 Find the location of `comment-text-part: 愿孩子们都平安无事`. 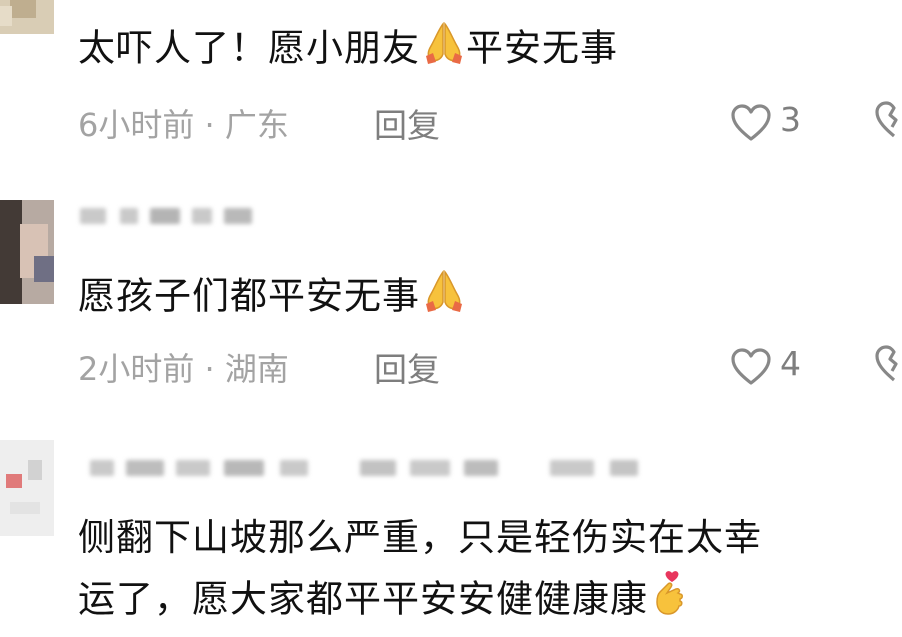

comment-text-part: 愿孩子们都平安无事 is located at coordinates (249, 296).